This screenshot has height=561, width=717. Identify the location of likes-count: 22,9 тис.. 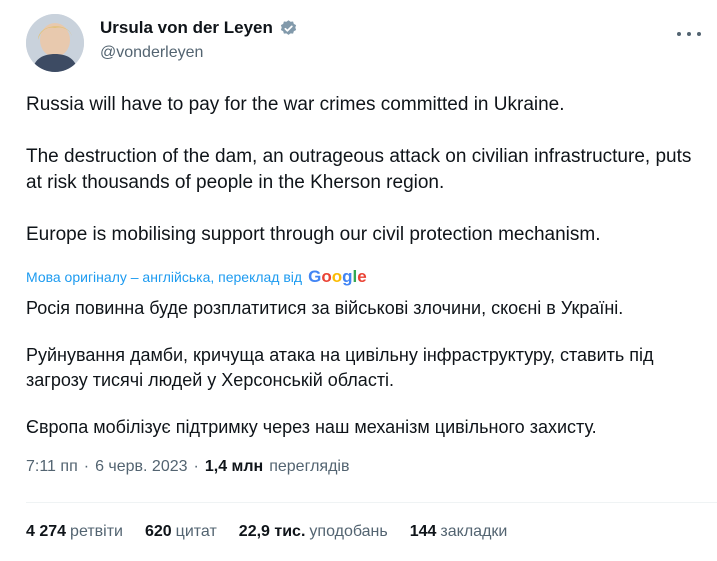
(272, 531).